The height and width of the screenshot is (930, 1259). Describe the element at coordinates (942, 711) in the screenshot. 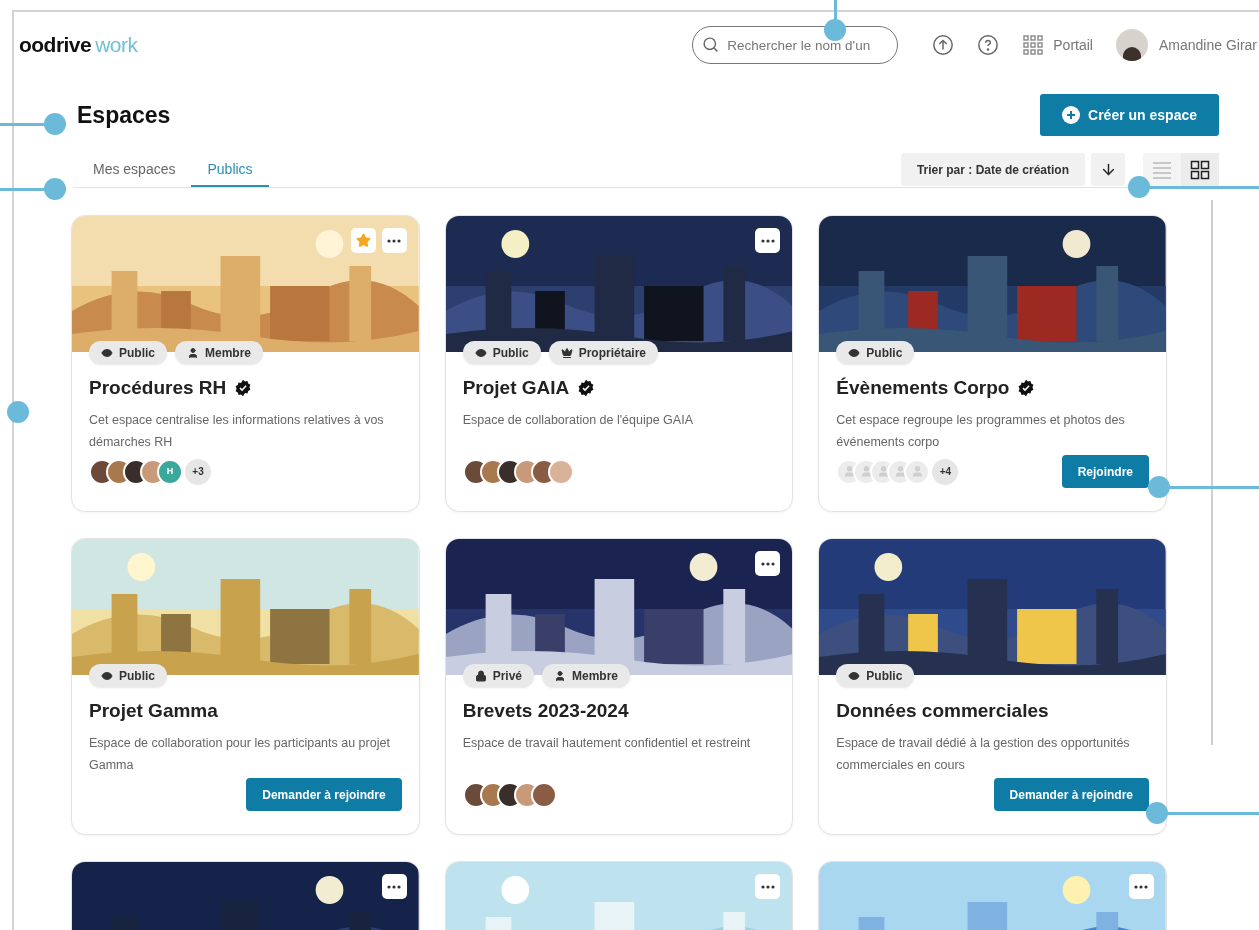

I see `space-title: Données commerciales` at that location.